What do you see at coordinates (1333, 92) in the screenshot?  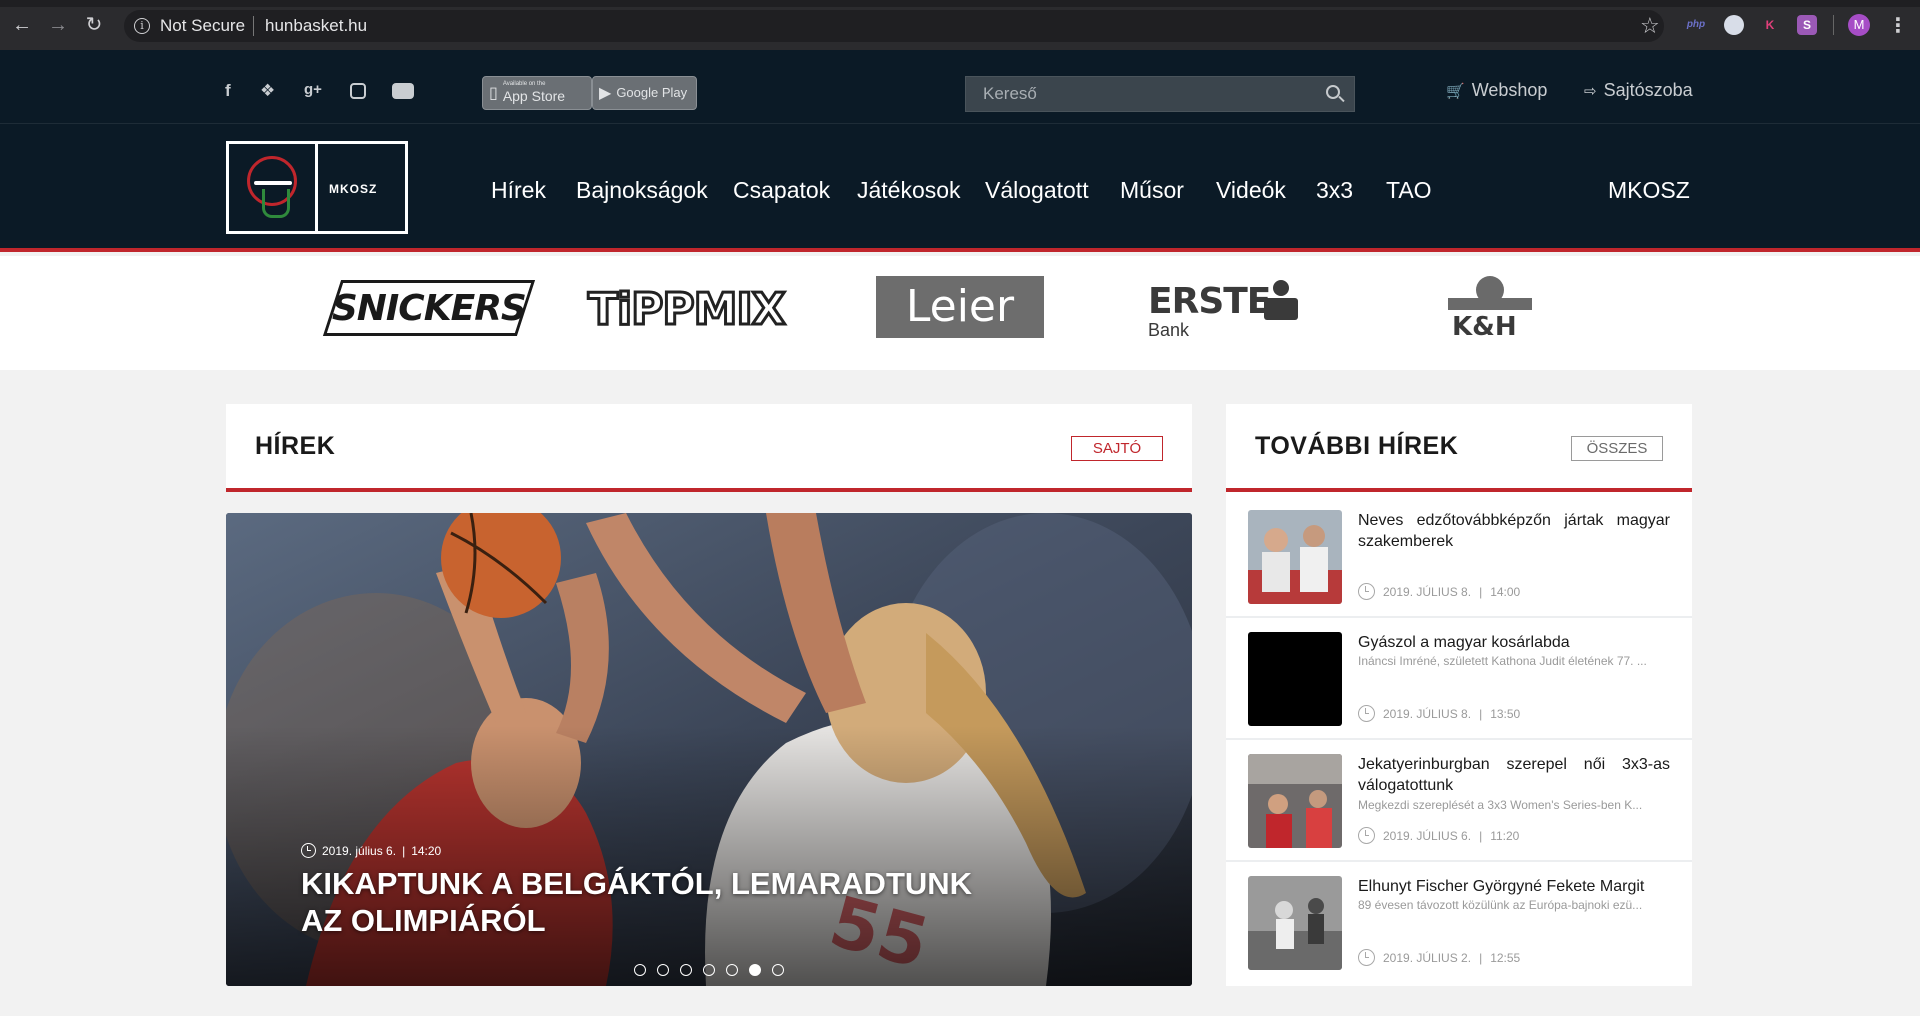 I see `search-icon` at bounding box center [1333, 92].